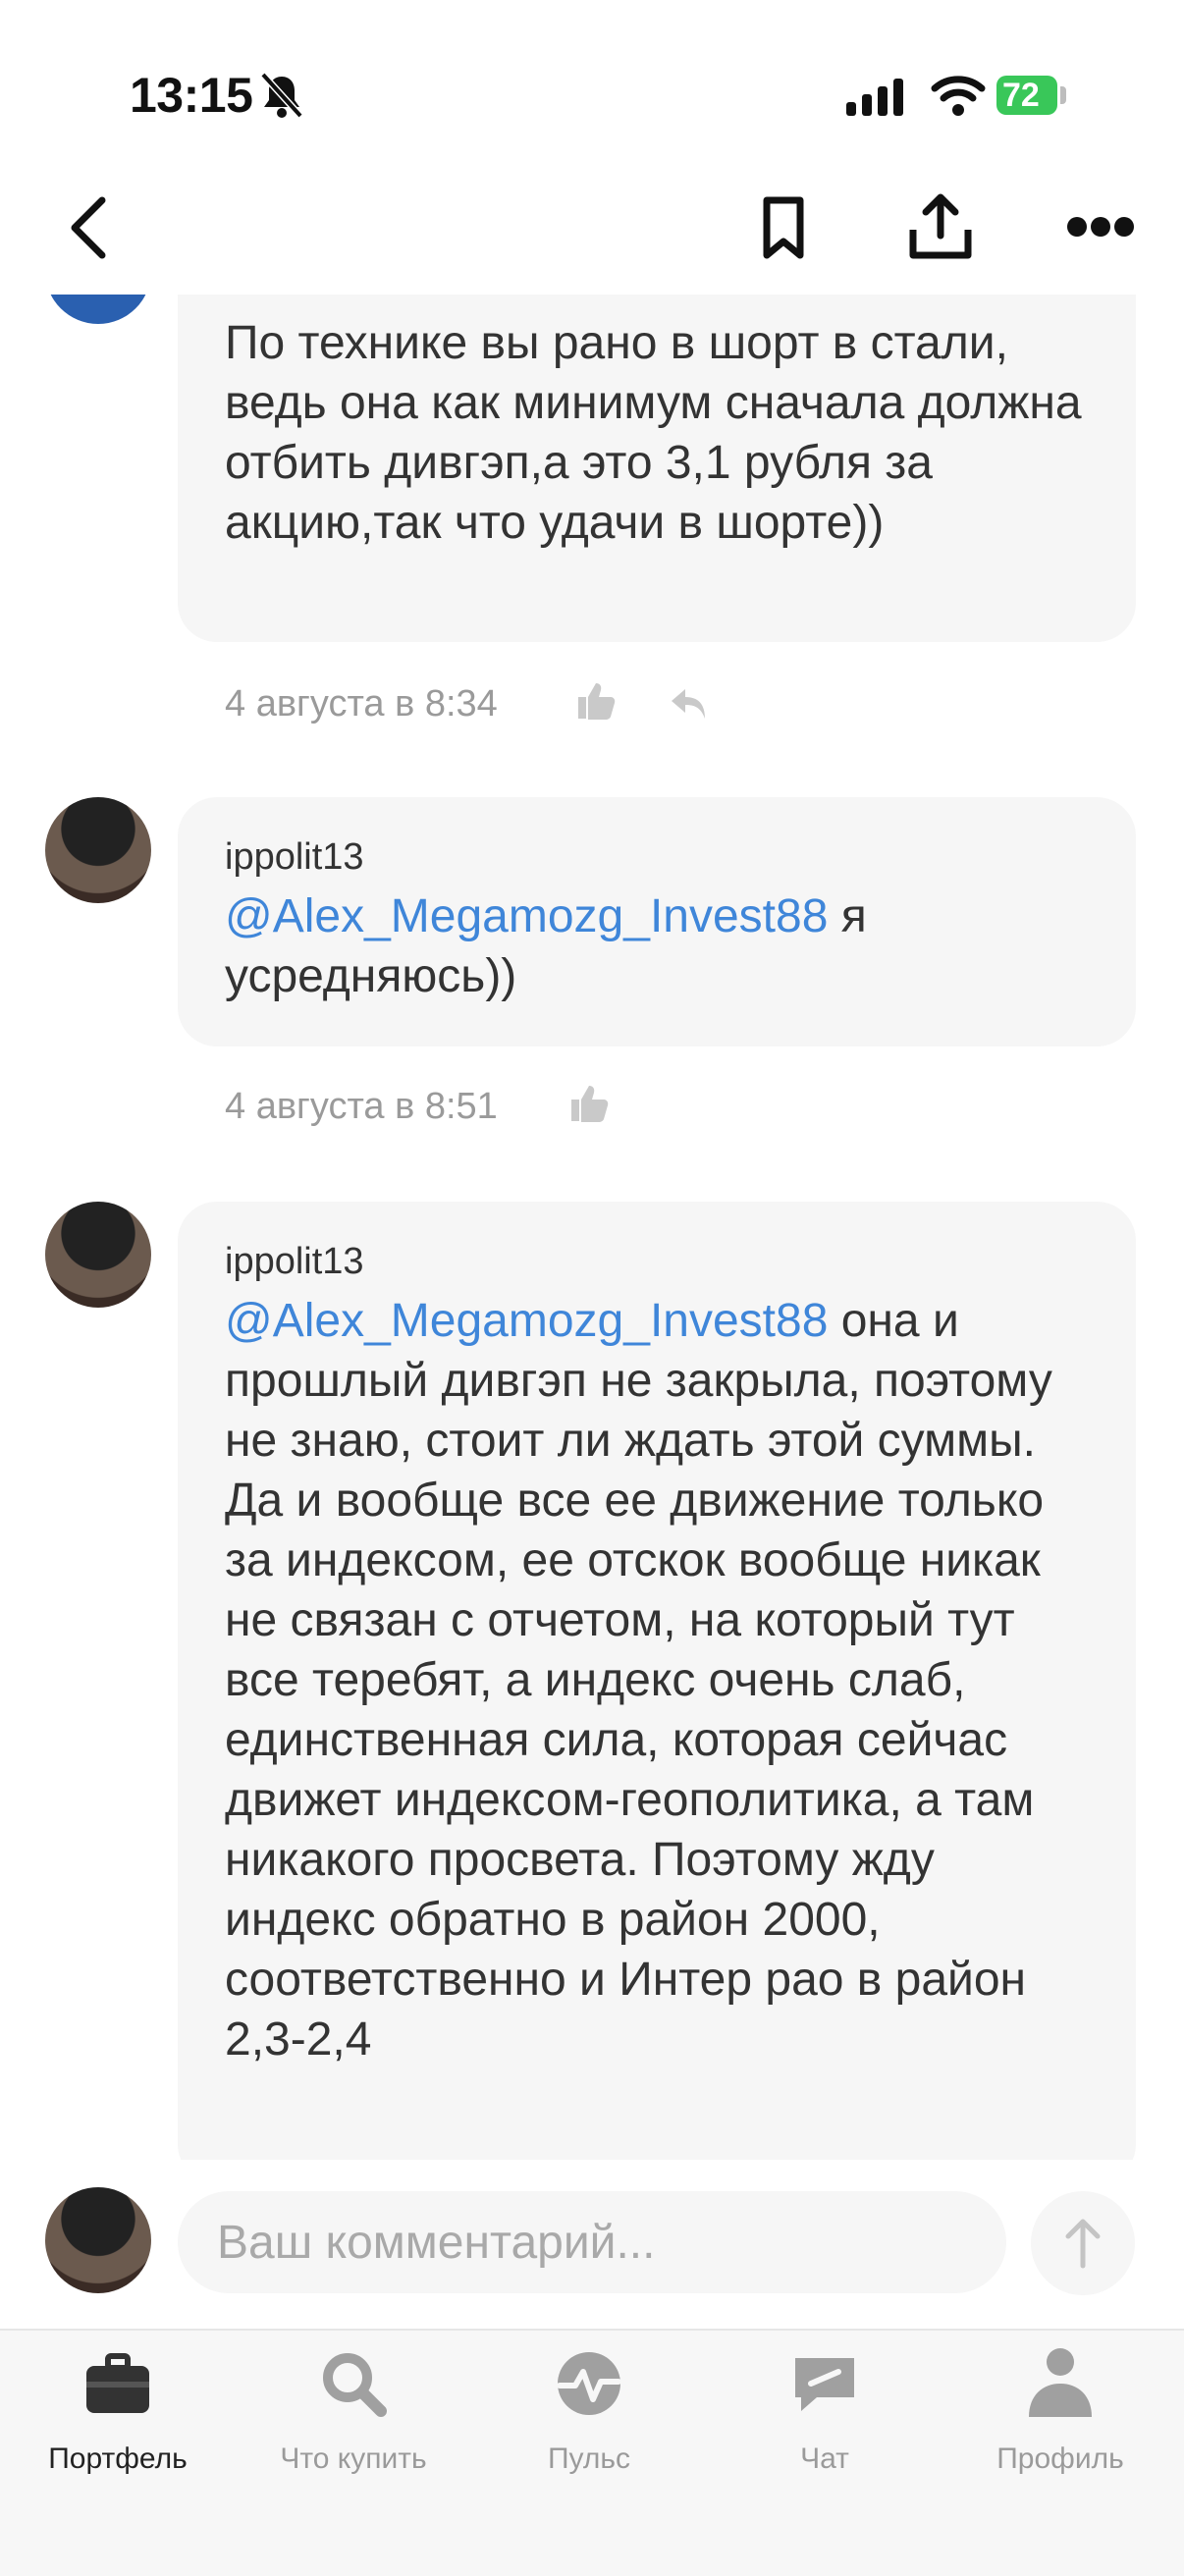  Describe the element at coordinates (191, 95) in the screenshot. I see `status-time: 13:15` at that location.